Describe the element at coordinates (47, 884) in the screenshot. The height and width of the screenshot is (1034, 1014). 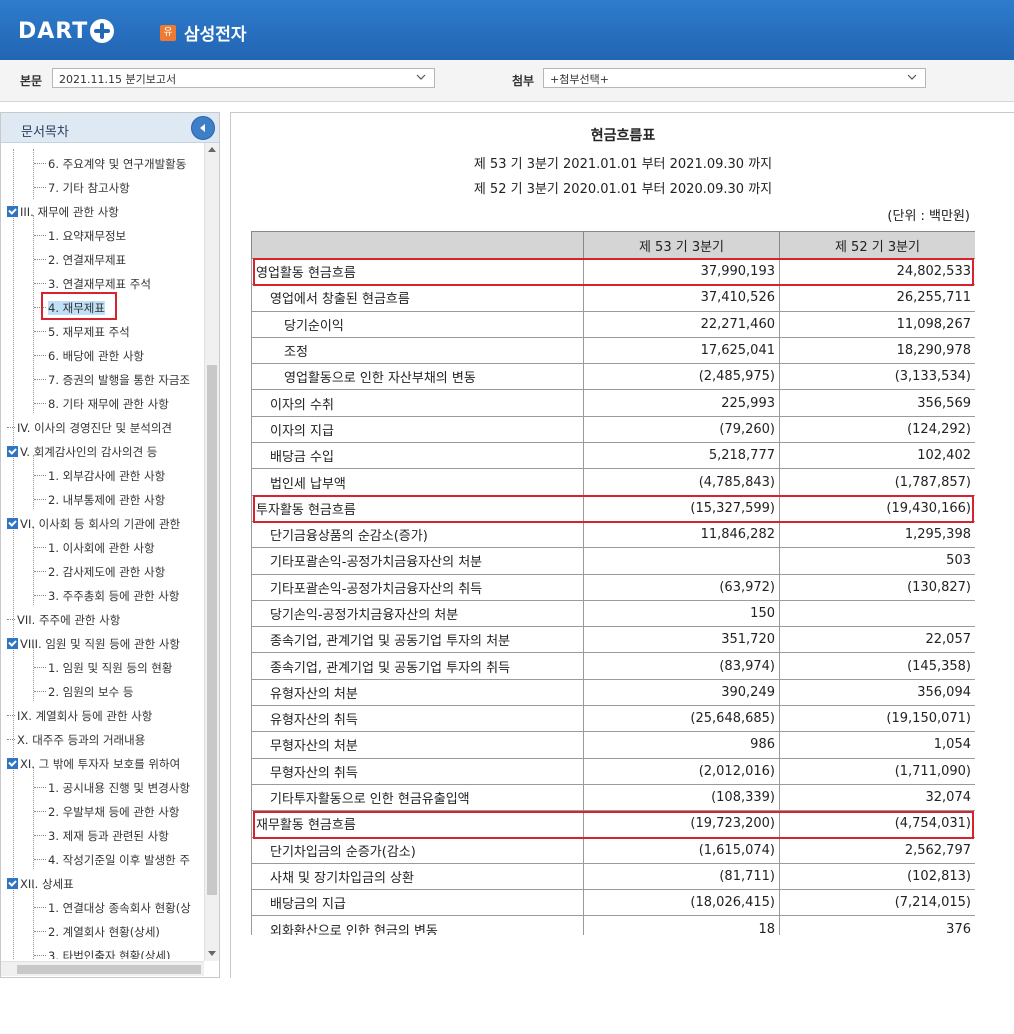
I see `toc-item-label: XII. 상세표` at that location.